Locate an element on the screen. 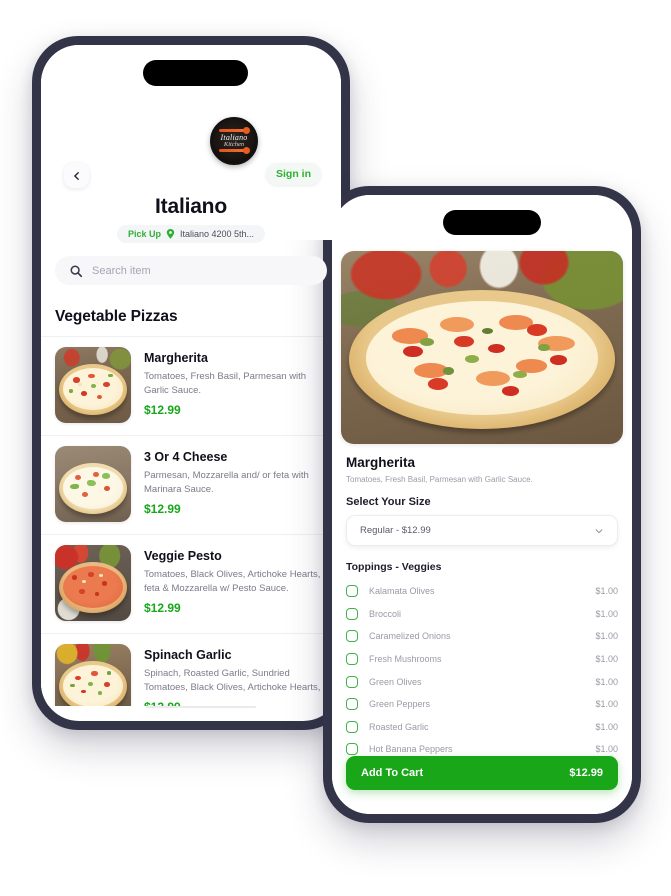 Image resolution: width=671 pixels, height=896 pixels. search-input: Search item is located at coordinates (191, 270).